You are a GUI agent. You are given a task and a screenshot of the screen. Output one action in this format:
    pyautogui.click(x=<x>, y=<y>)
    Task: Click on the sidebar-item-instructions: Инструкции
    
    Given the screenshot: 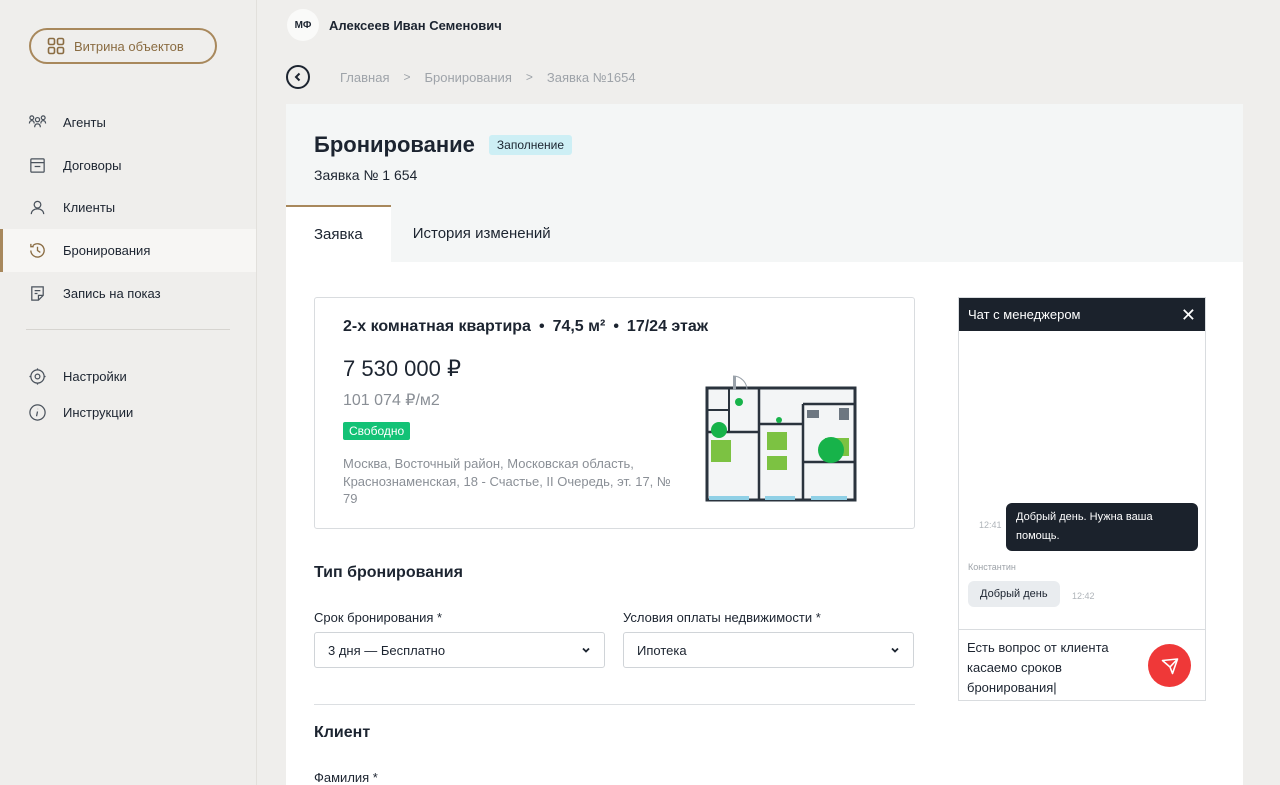 What is the action you would take?
    pyautogui.click(x=128, y=412)
    